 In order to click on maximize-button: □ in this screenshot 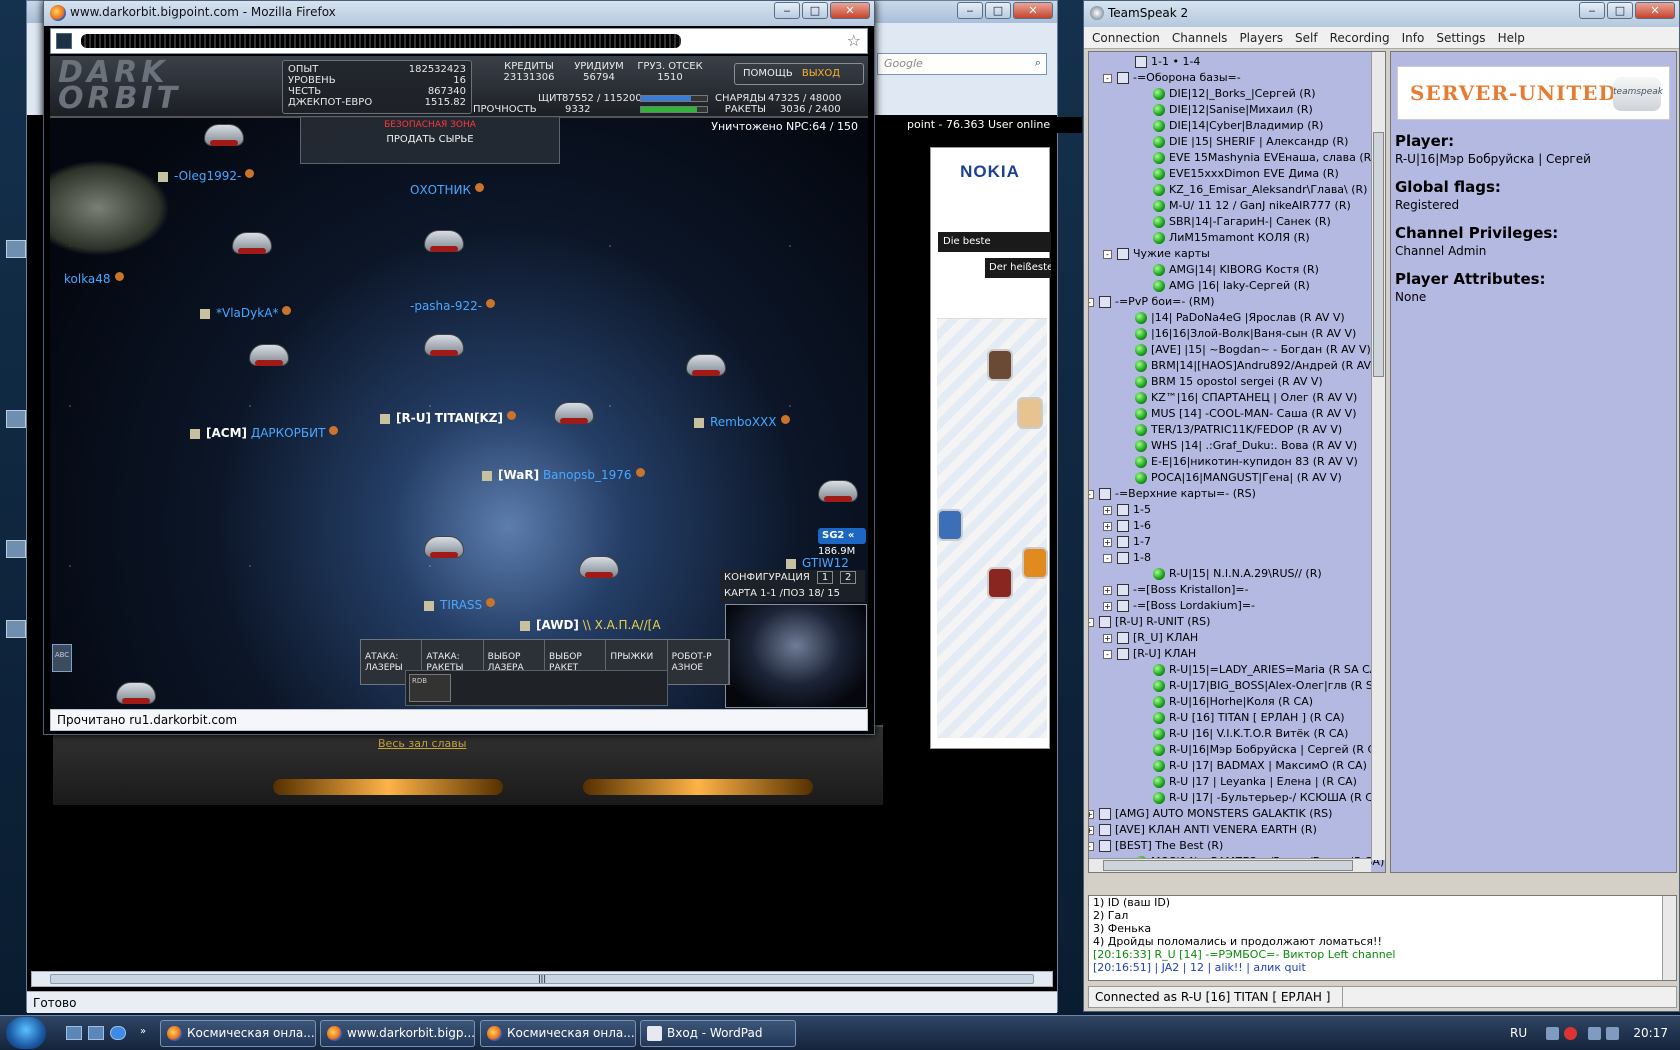, I will do `click(998, 10)`.